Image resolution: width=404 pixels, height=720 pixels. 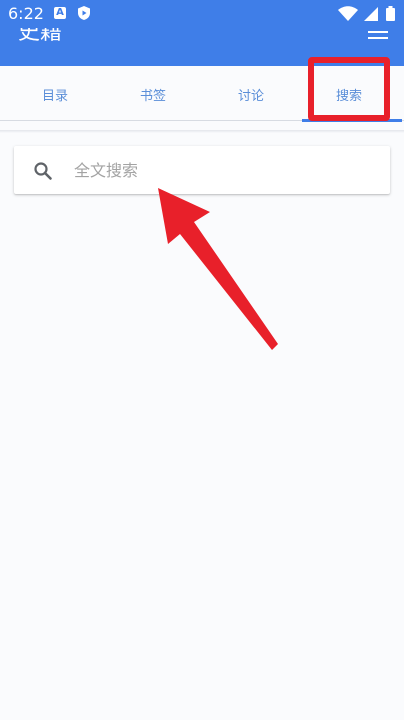 I want to click on system-status-icons, so click(x=366, y=13).